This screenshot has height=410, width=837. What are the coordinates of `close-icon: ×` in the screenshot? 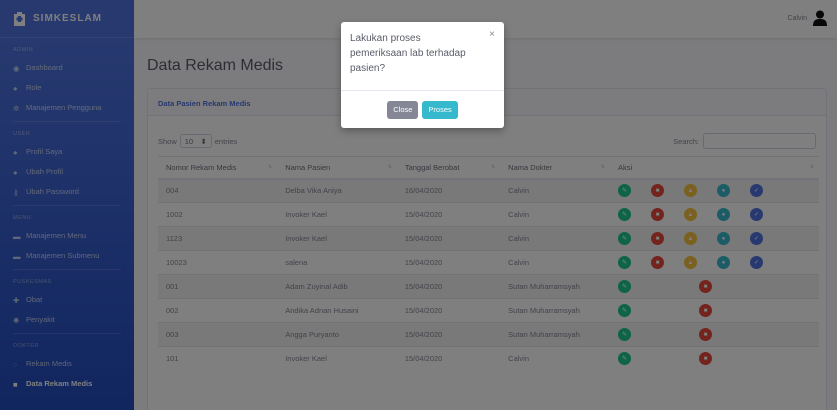 It's located at (492, 34).